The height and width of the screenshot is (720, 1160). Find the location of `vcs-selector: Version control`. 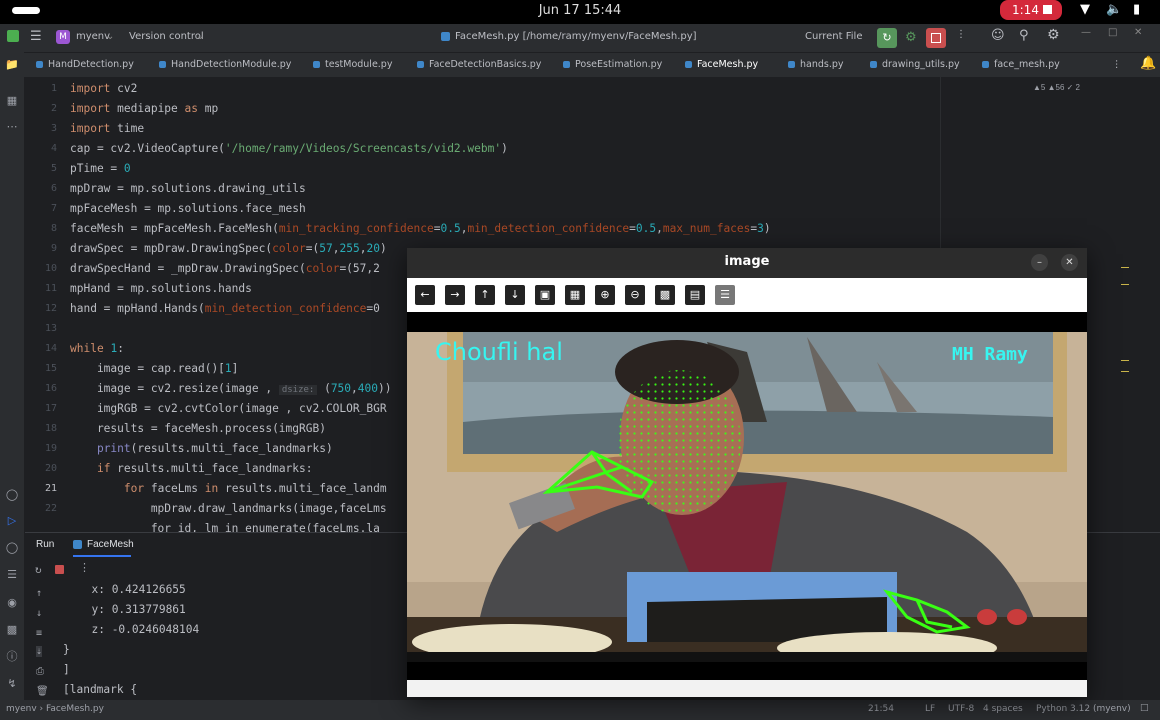

vcs-selector: Version control is located at coordinates (166, 36).